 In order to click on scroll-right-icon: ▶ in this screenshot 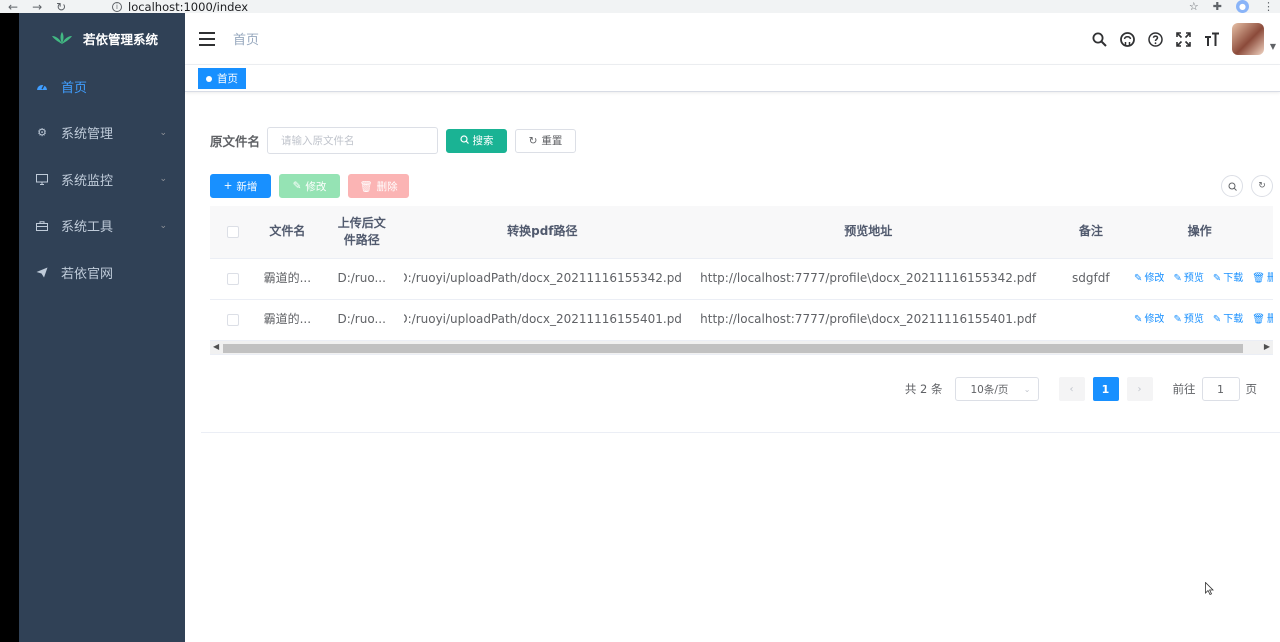, I will do `click(1267, 346)`.